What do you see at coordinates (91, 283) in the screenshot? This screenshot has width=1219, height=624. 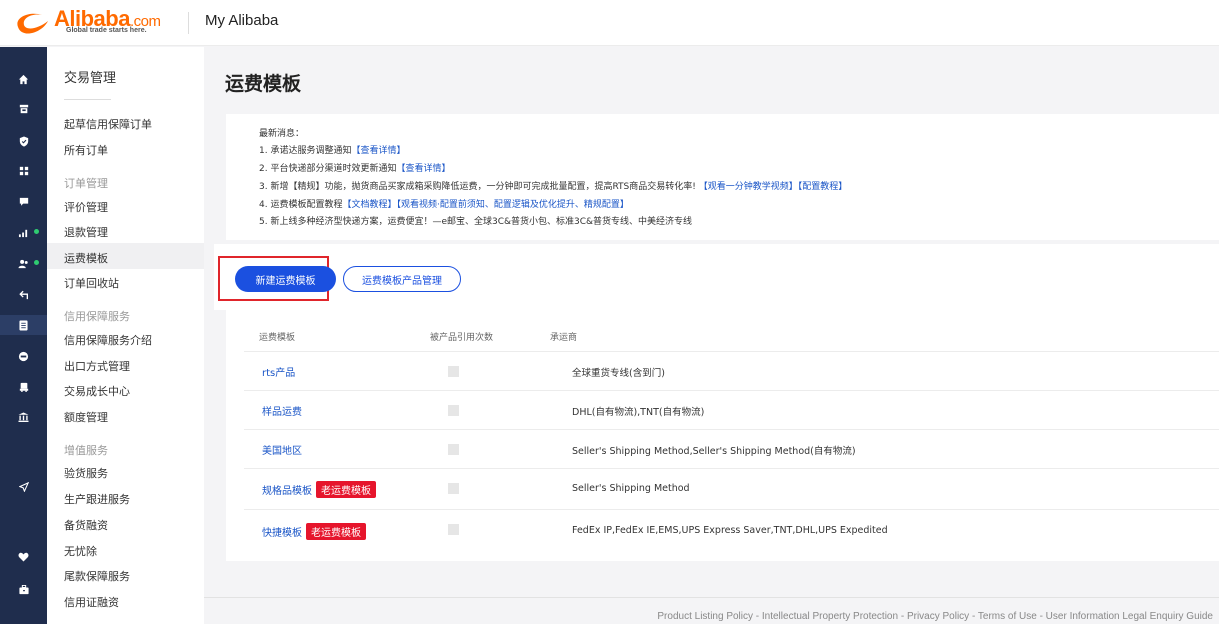 I see `nav-item-order-recycle-bin: 订单回收站` at bounding box center [91, 283].